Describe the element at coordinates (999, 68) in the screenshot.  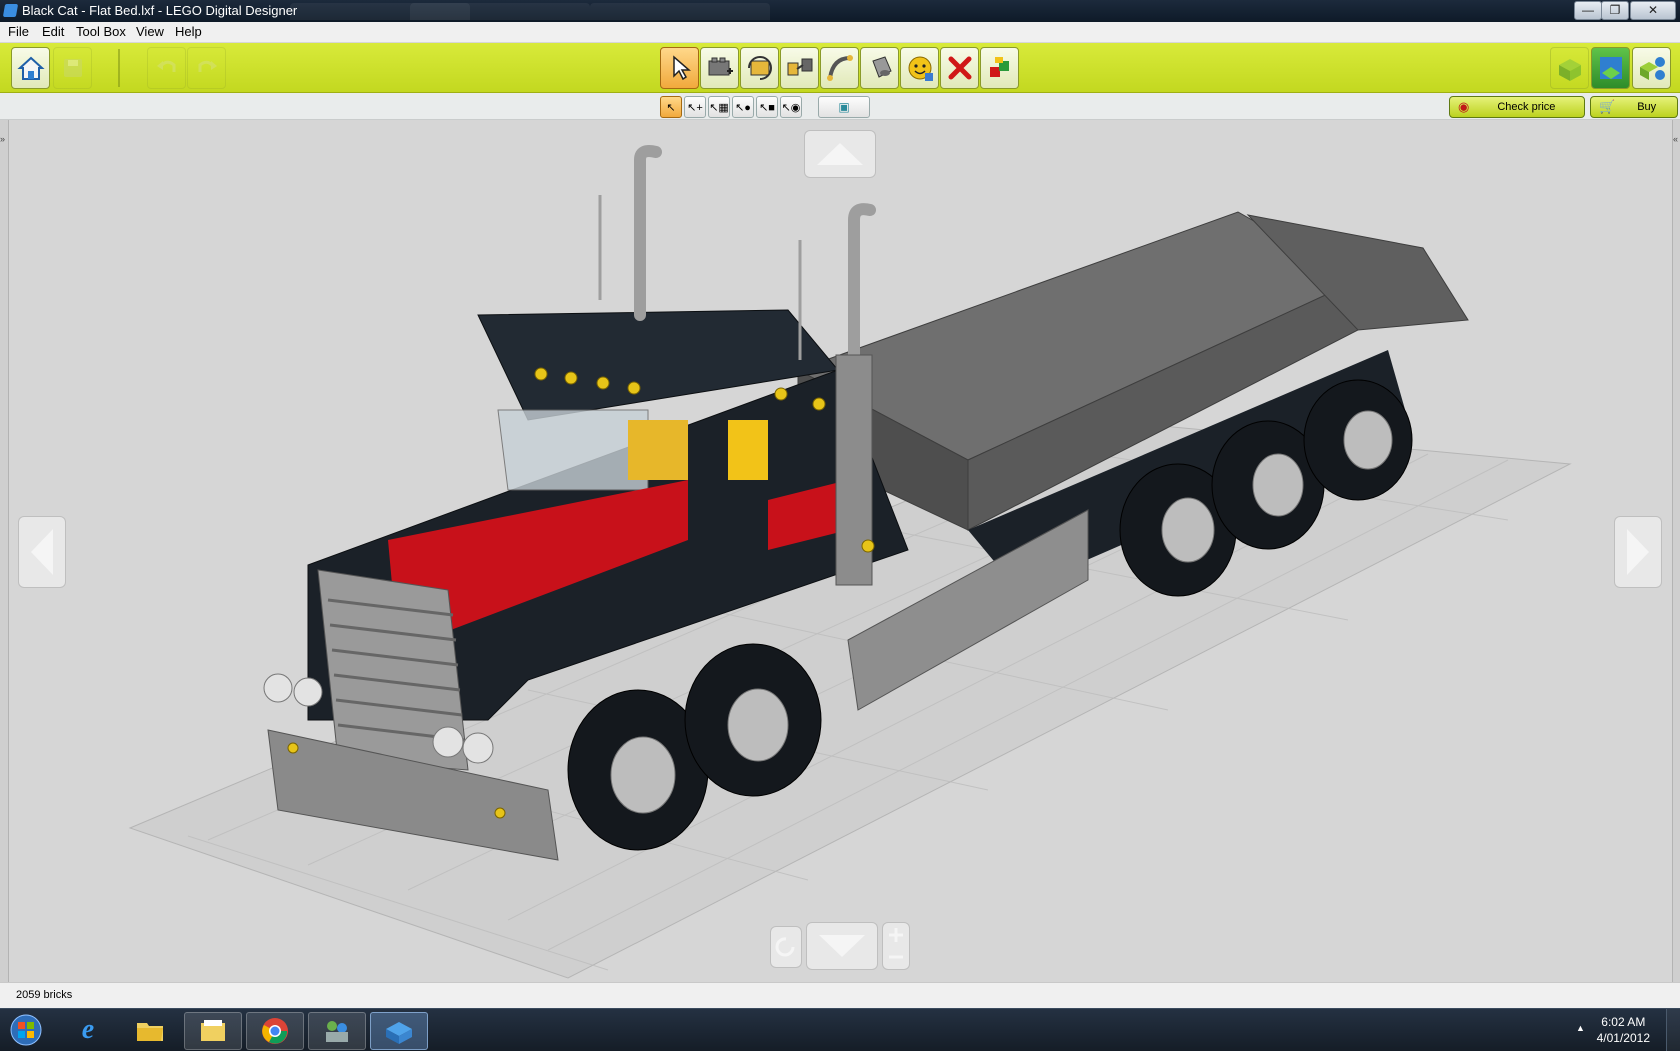
I see `hide-tool-button` at that location.